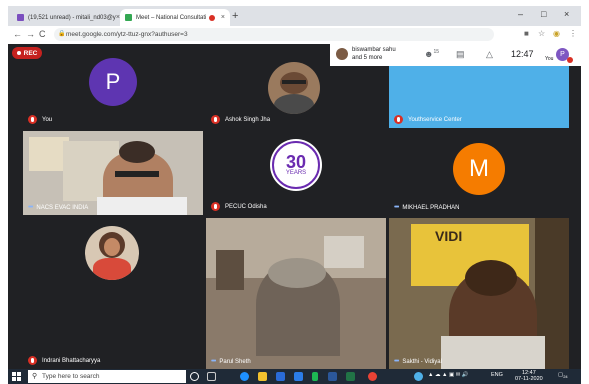  What do you see at coordinates (298, 376) in the screenshot?
I see `dropbox-icon` at bounding box center [298, 376].